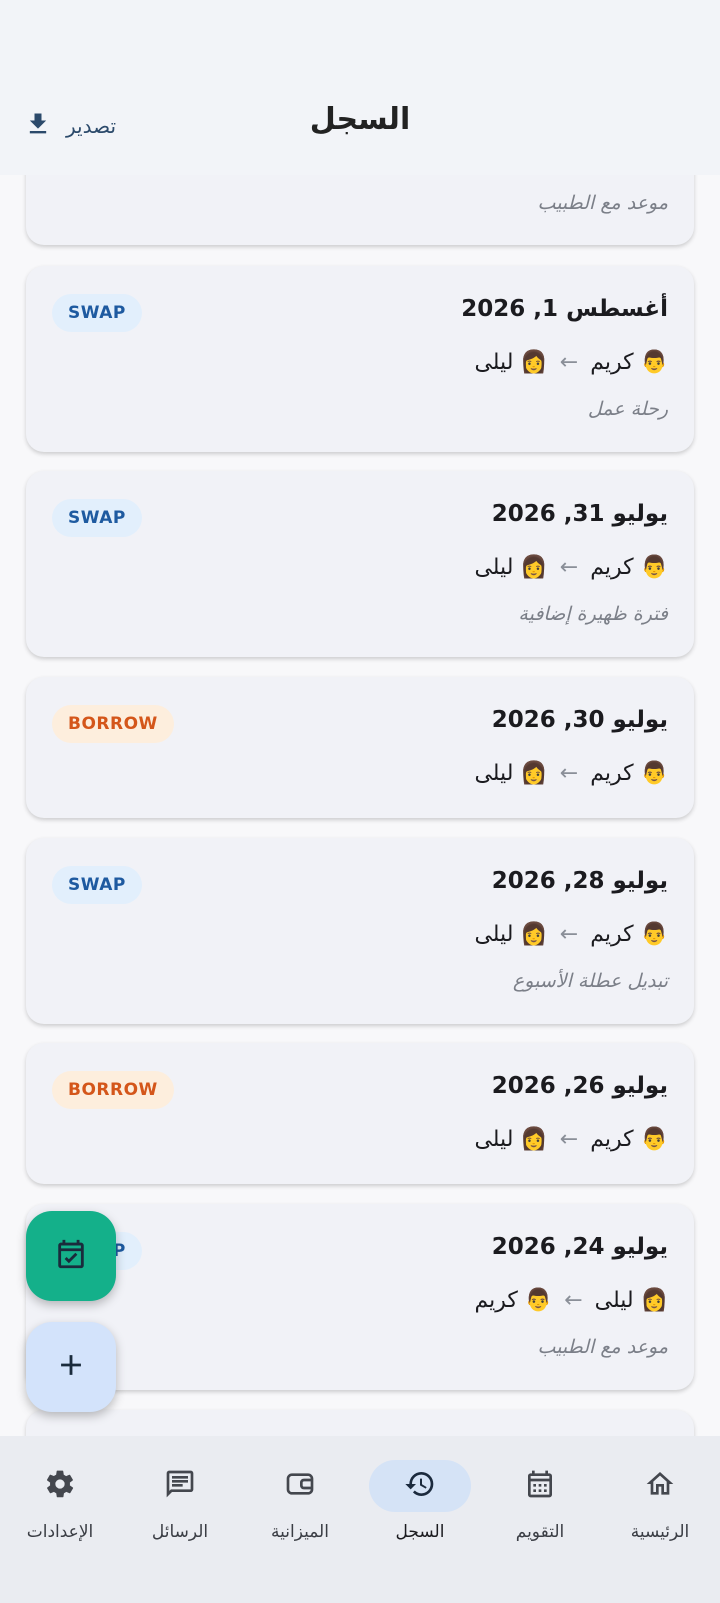 The width and height of the screenshot is (720, 1603). What do you see at coordinates (300, 1486) in the screenshot?
I see `wallet-icon` at bounding box center [300, 1486].